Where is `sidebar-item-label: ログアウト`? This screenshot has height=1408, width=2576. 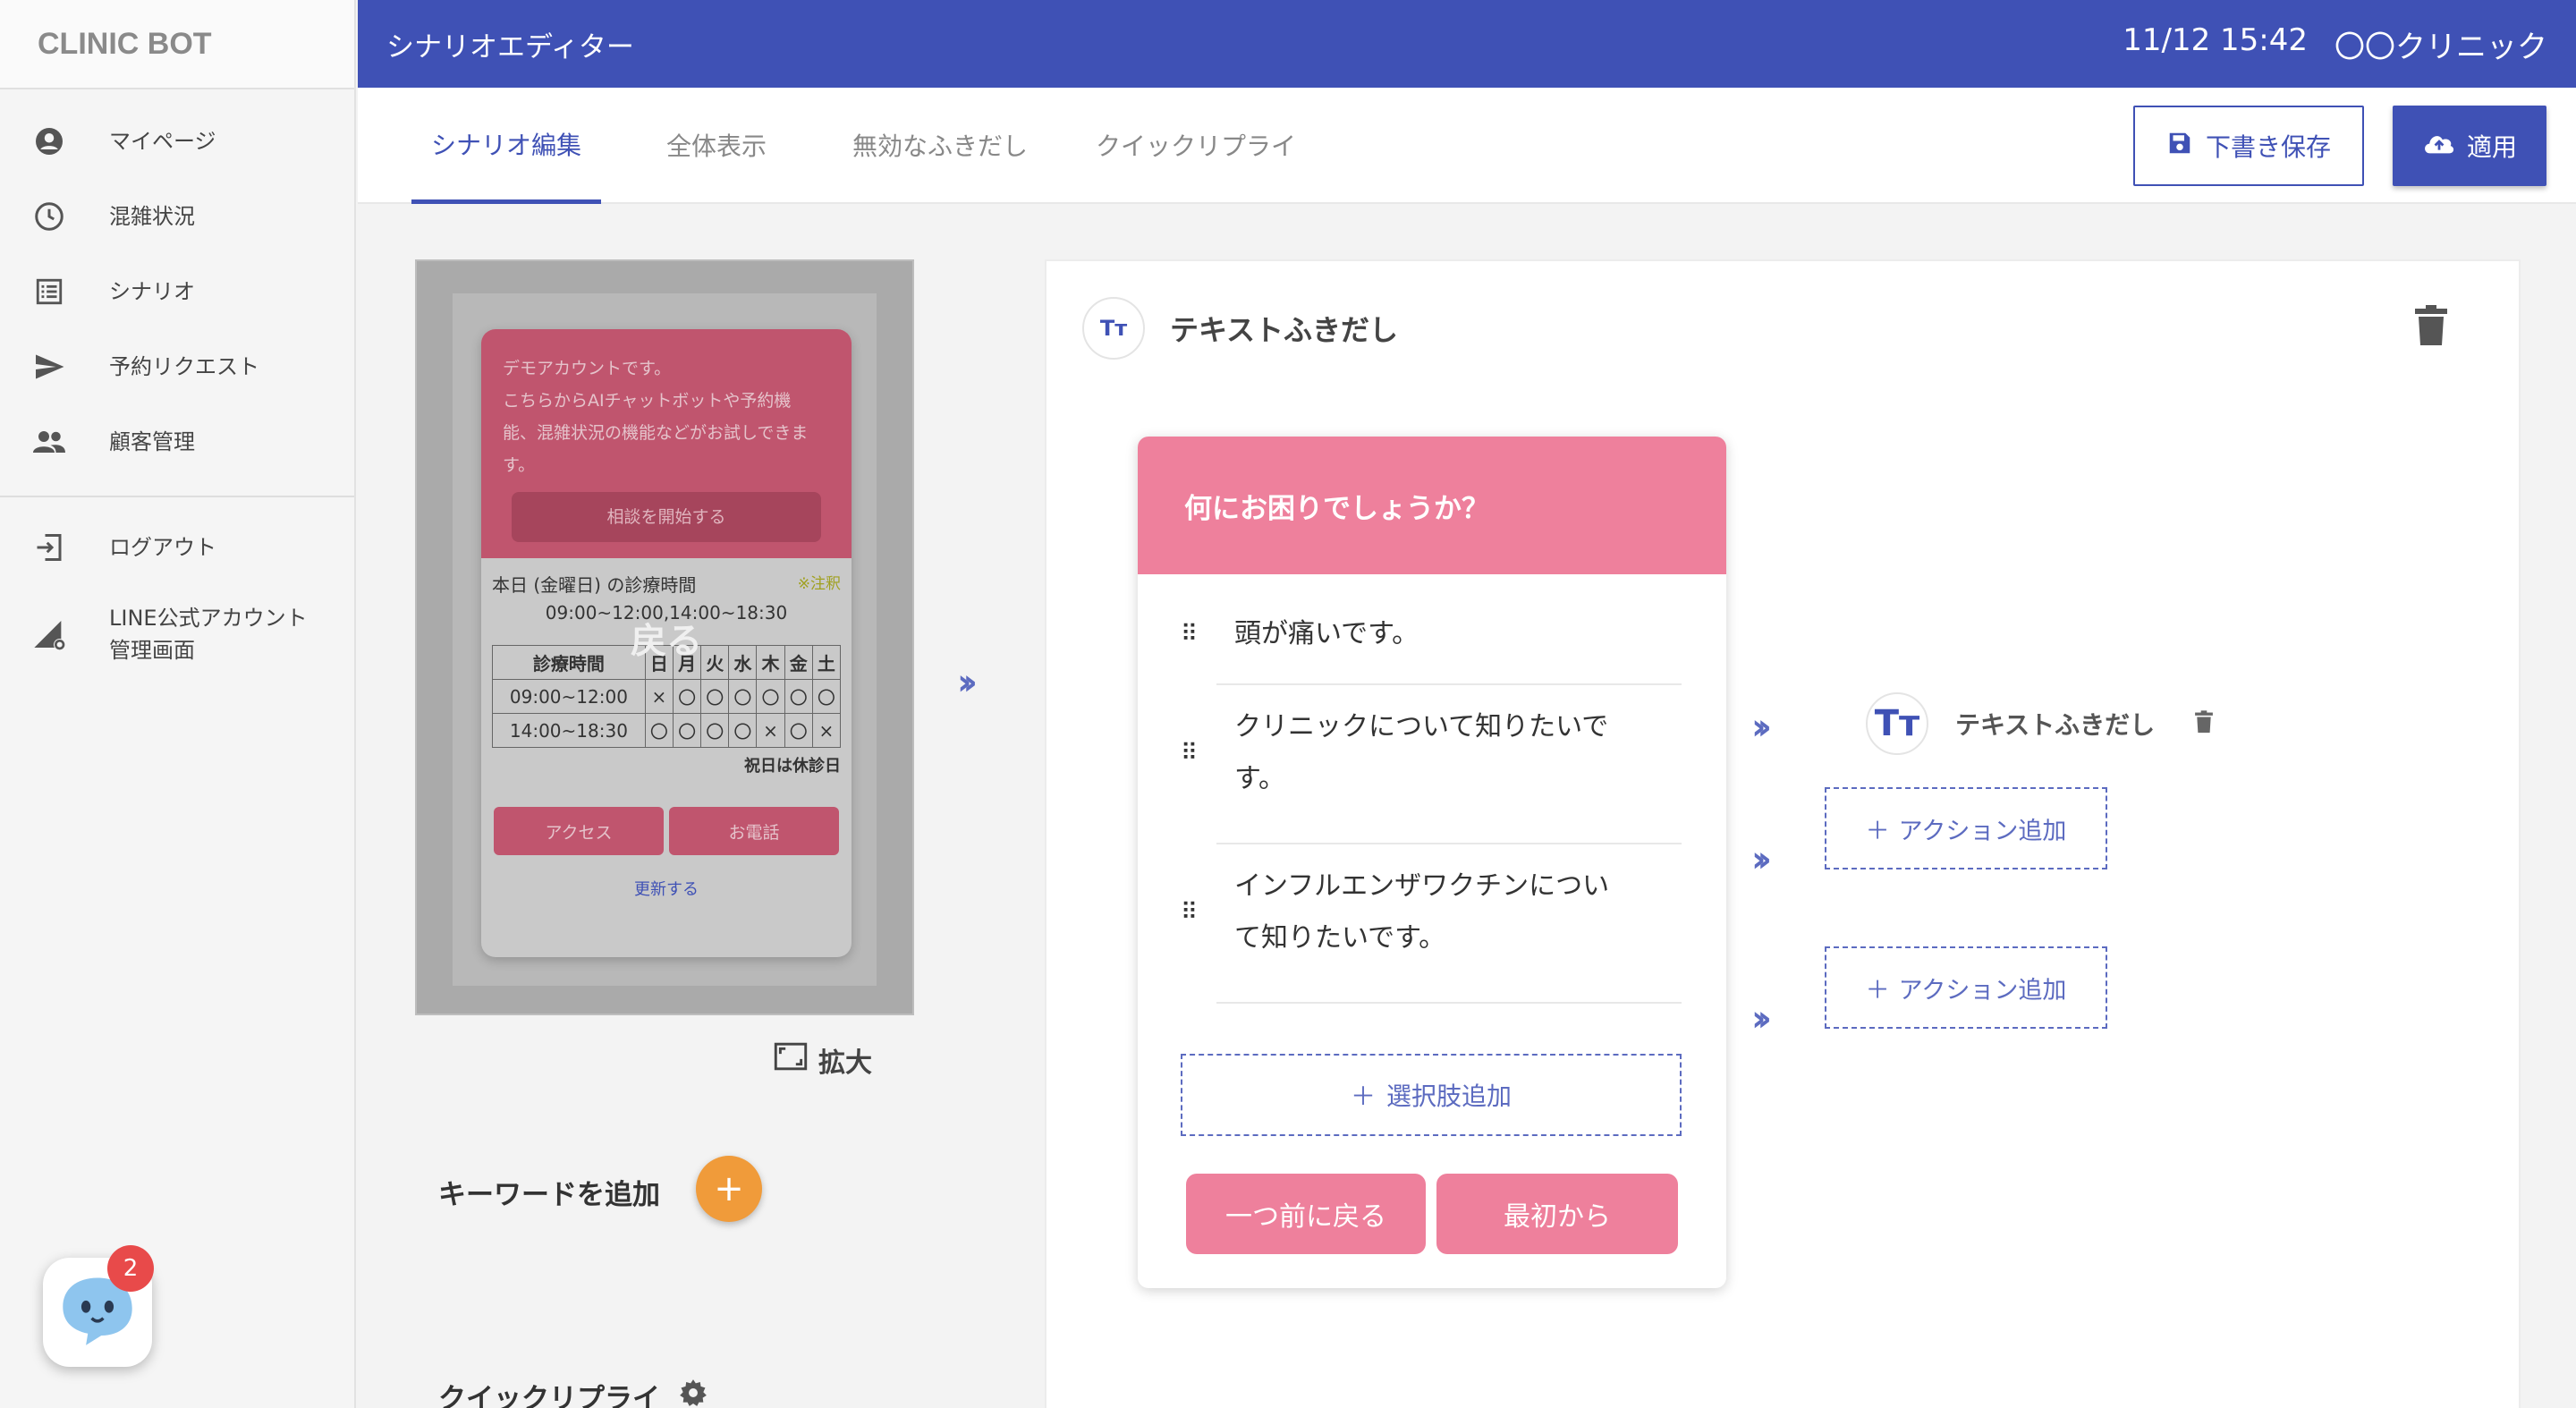
sidebar-item-label: ログアウト is located at coordinates (162, 548).